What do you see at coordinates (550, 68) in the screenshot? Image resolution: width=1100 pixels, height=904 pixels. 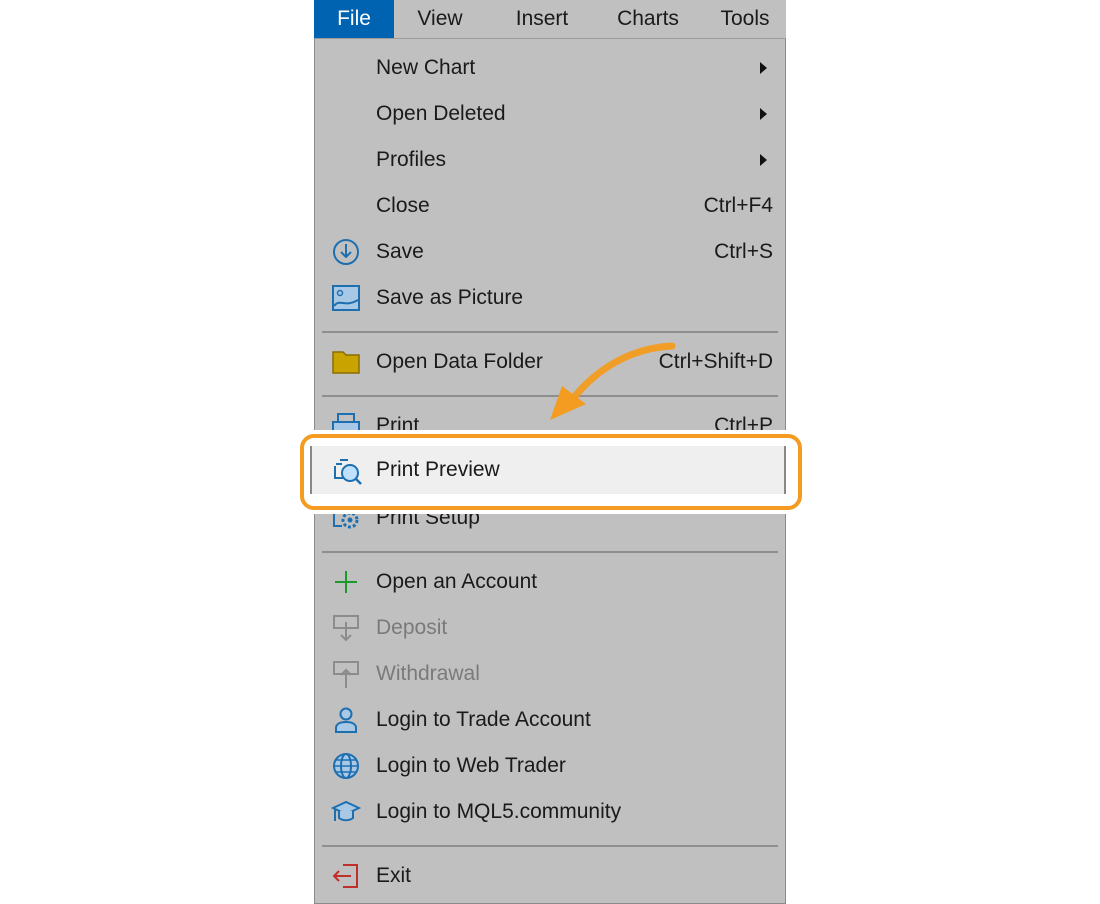 I see `menu-item-new-chart: New Chart` at bounding box center [550, 68].